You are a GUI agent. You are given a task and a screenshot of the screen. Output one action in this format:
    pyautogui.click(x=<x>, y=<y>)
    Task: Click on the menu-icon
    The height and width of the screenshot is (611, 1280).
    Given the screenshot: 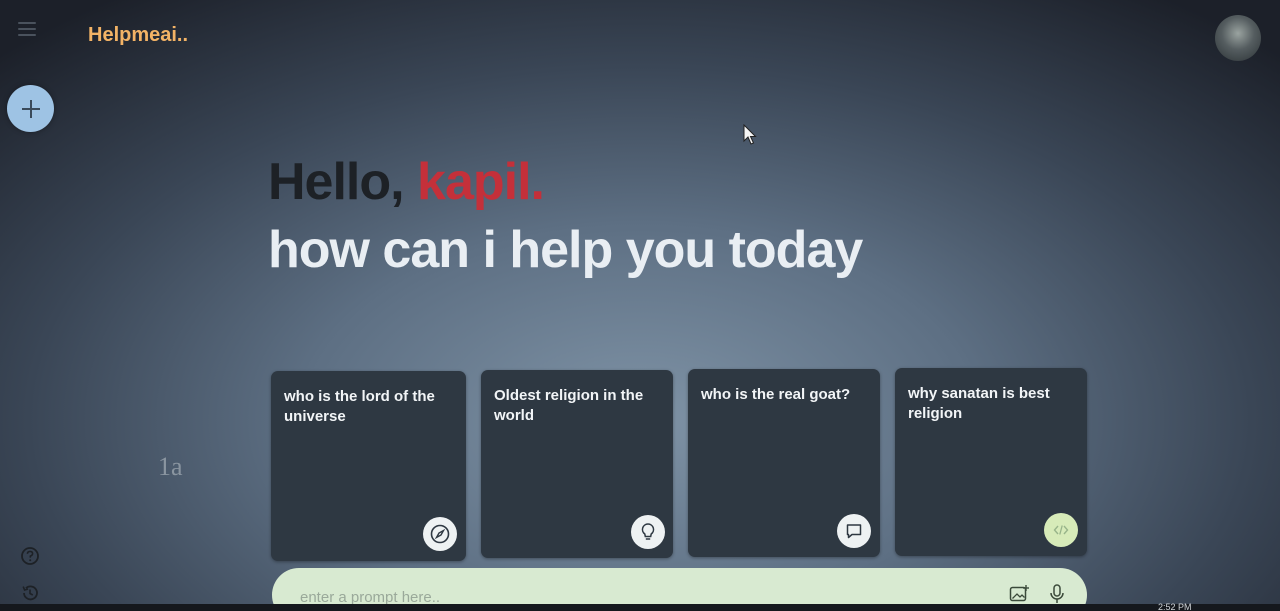 What is the action you would take?
    pyautogui.click(x=27, y=29)
    